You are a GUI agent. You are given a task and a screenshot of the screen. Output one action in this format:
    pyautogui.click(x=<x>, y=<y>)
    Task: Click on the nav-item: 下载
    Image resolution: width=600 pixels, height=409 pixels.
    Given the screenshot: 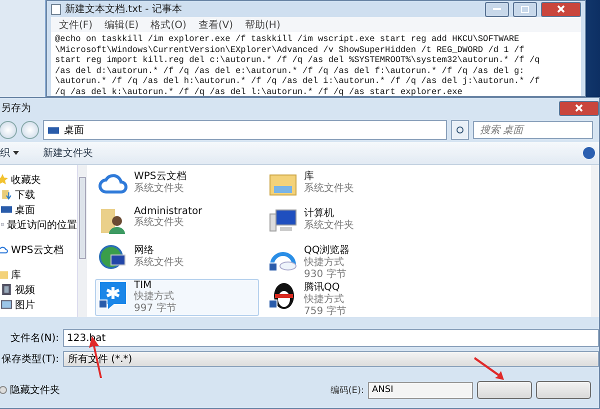 What is the action you would take?
    pyautogui.click(x=38, y=194)
    